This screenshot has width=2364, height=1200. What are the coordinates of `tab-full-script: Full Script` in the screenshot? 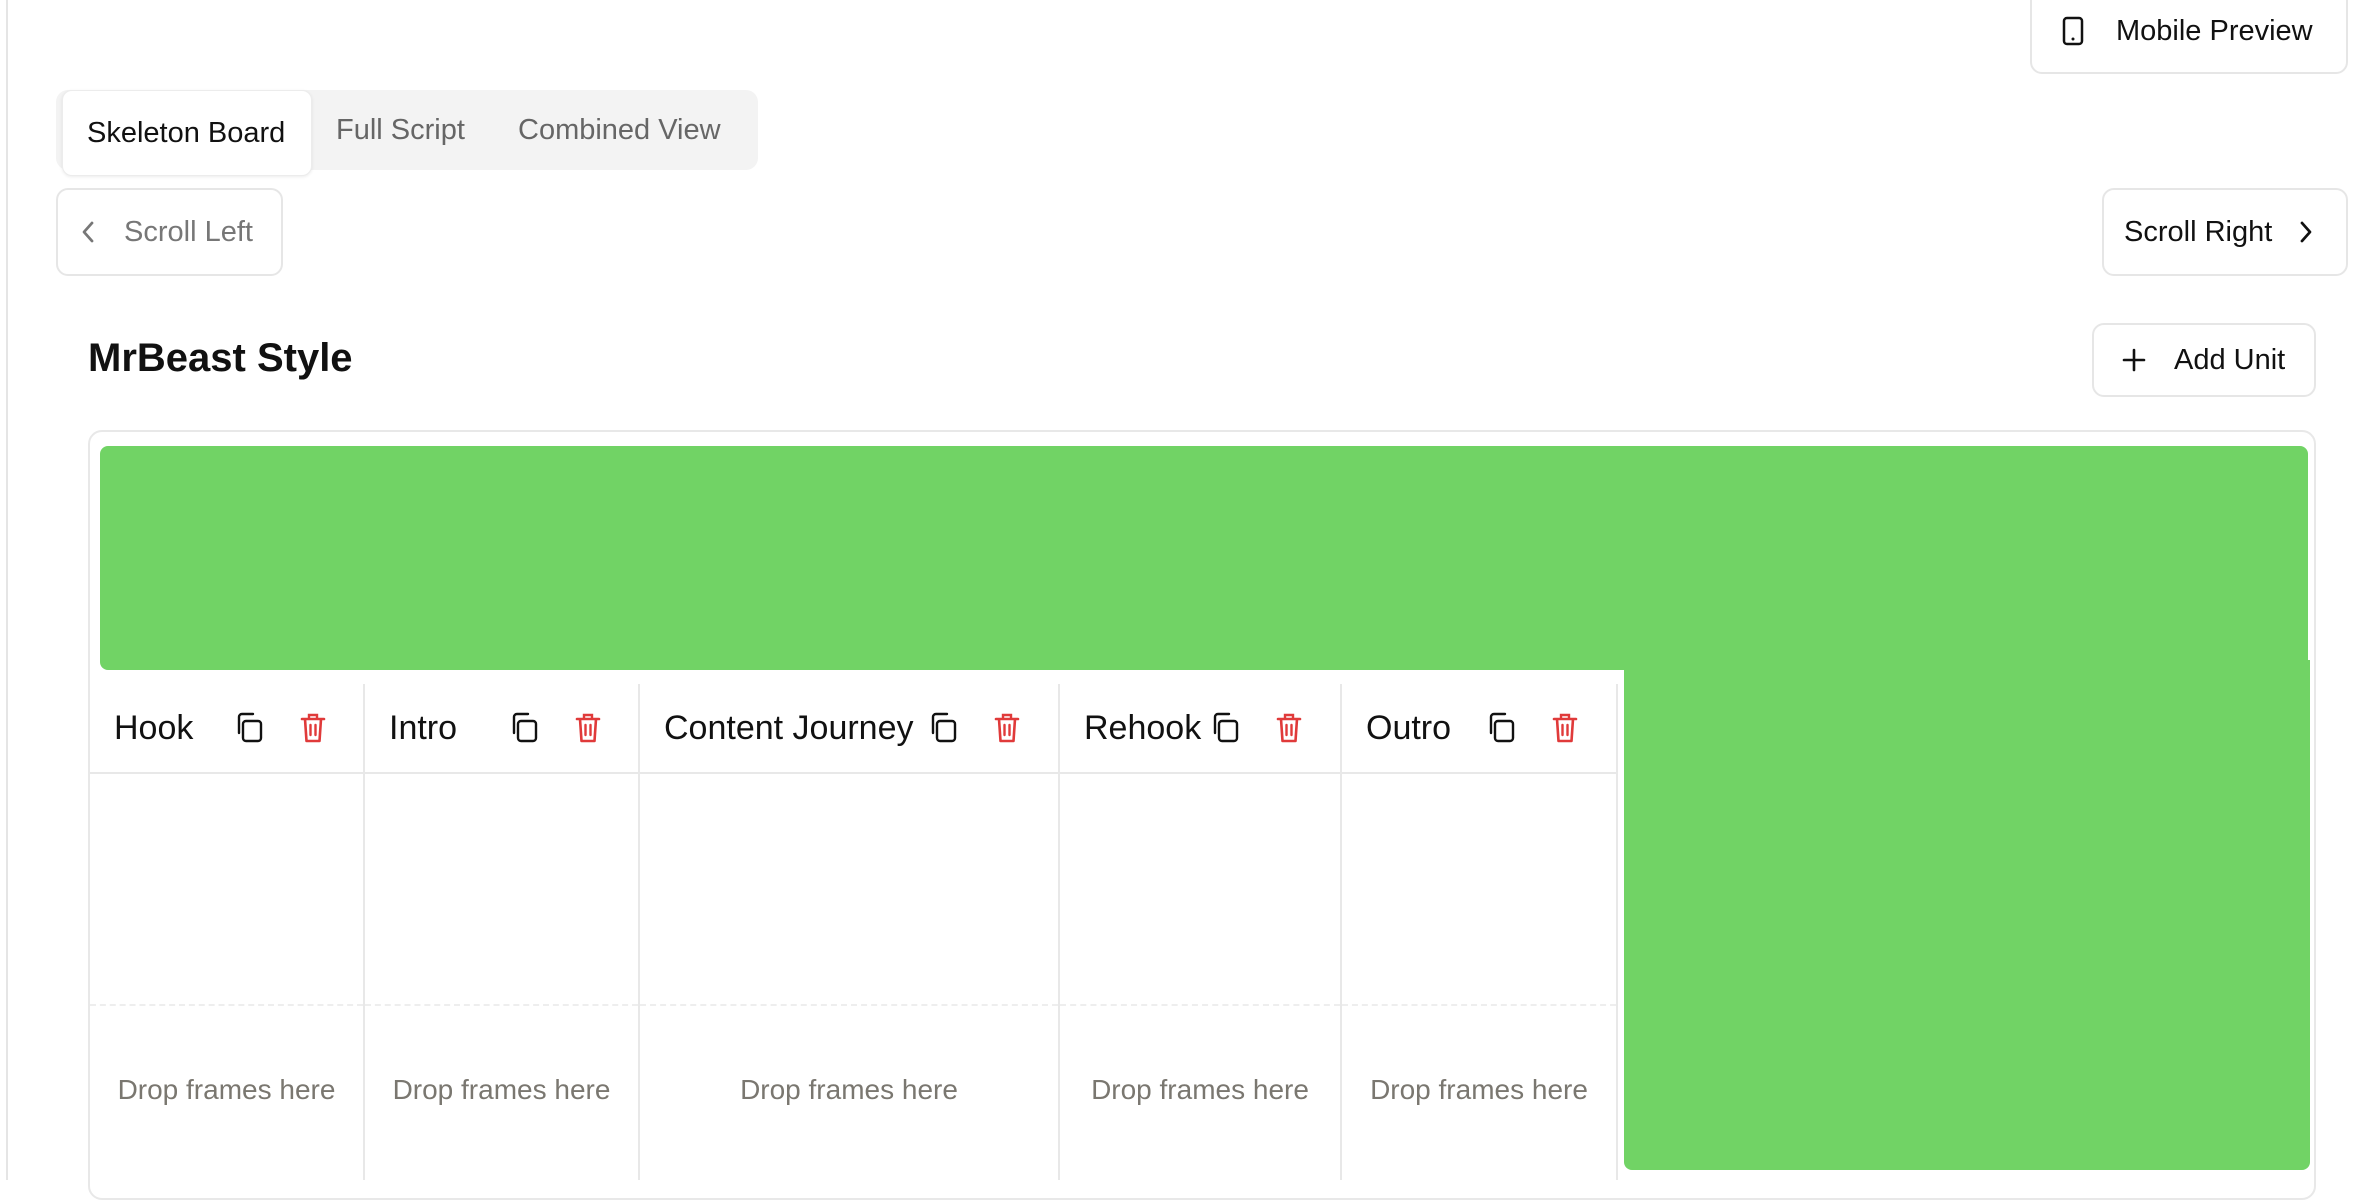 It's located at (400, 130).